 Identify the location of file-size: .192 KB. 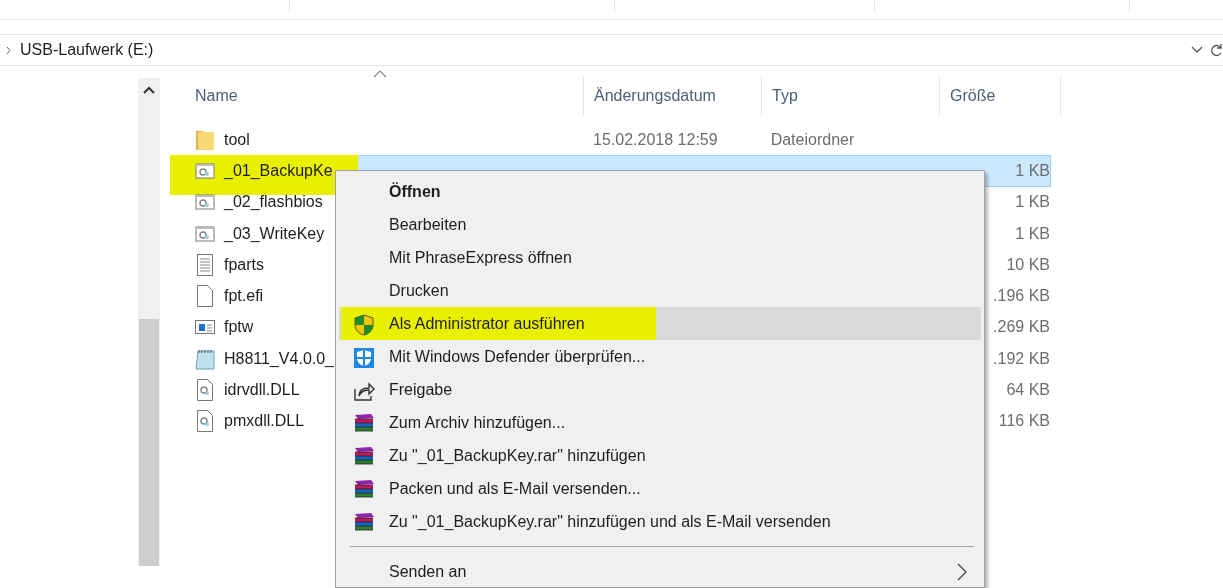
(1021, 358).